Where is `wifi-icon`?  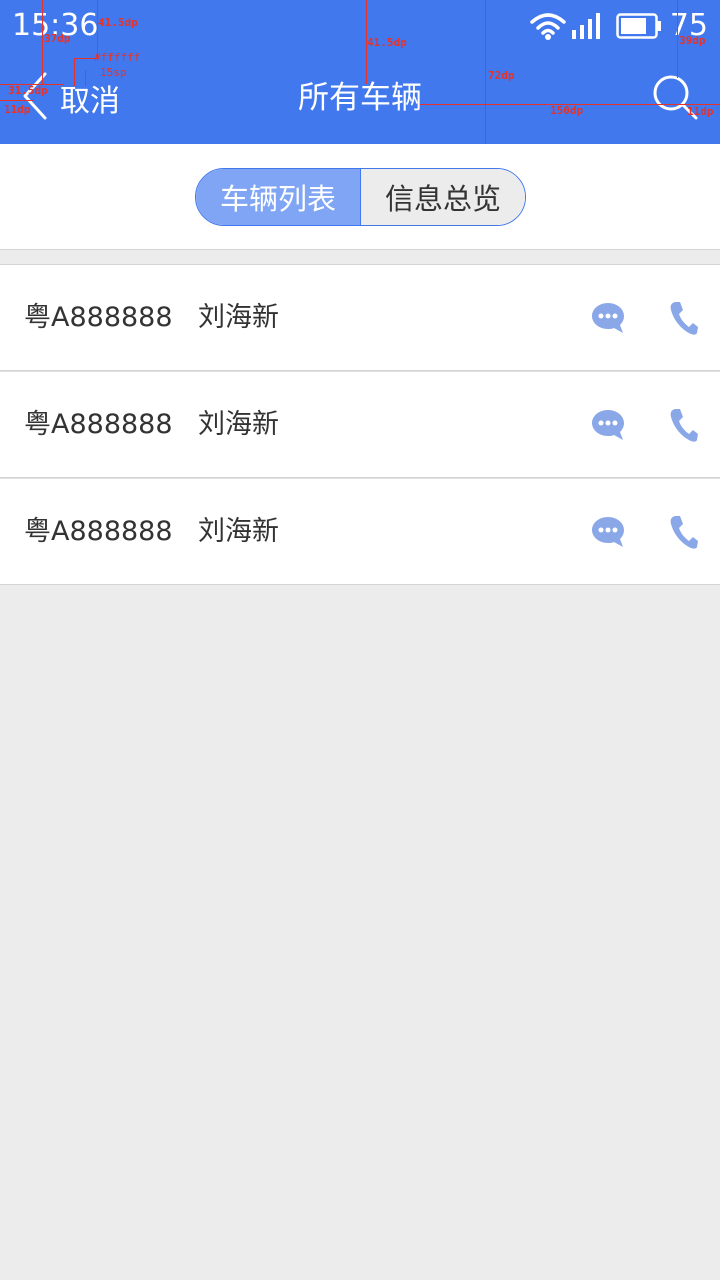
wifi-icon is located at coordinates (548, 26).